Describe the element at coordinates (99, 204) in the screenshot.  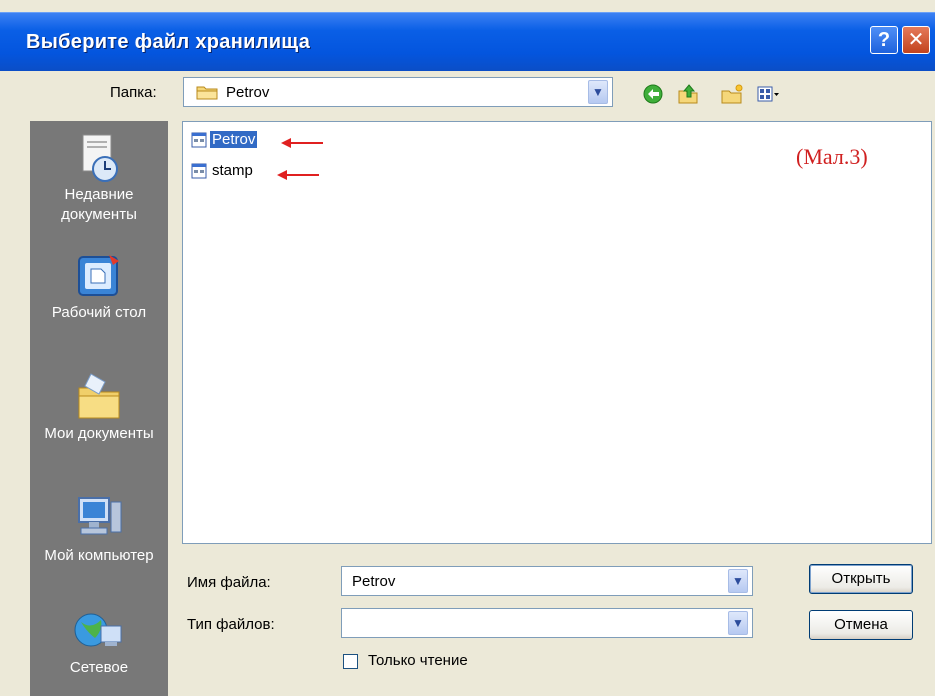
I see `place-label: Недавние документы` at that location.